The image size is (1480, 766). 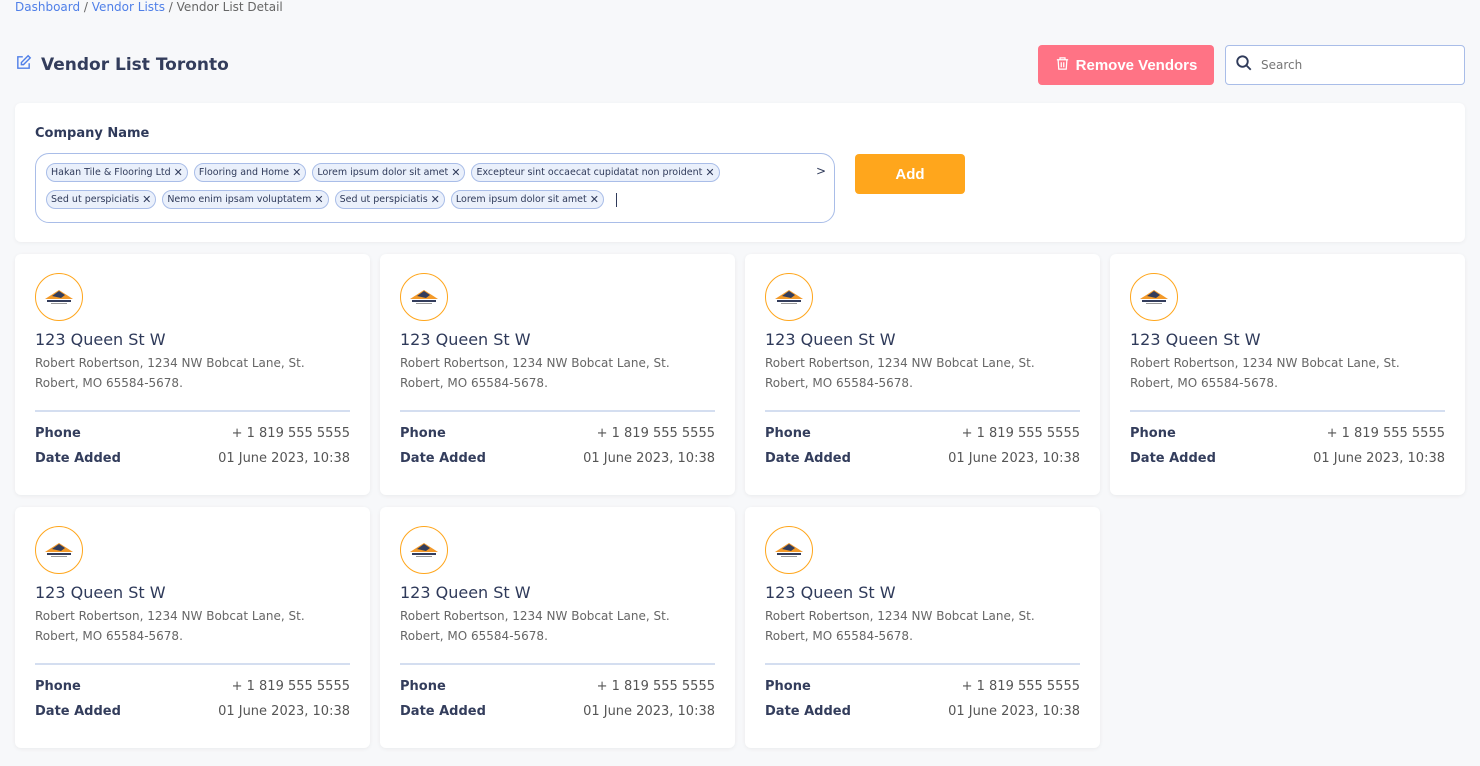 I want to click on page-title-text: Vendor List Toronto, so click(x=135, y=65).